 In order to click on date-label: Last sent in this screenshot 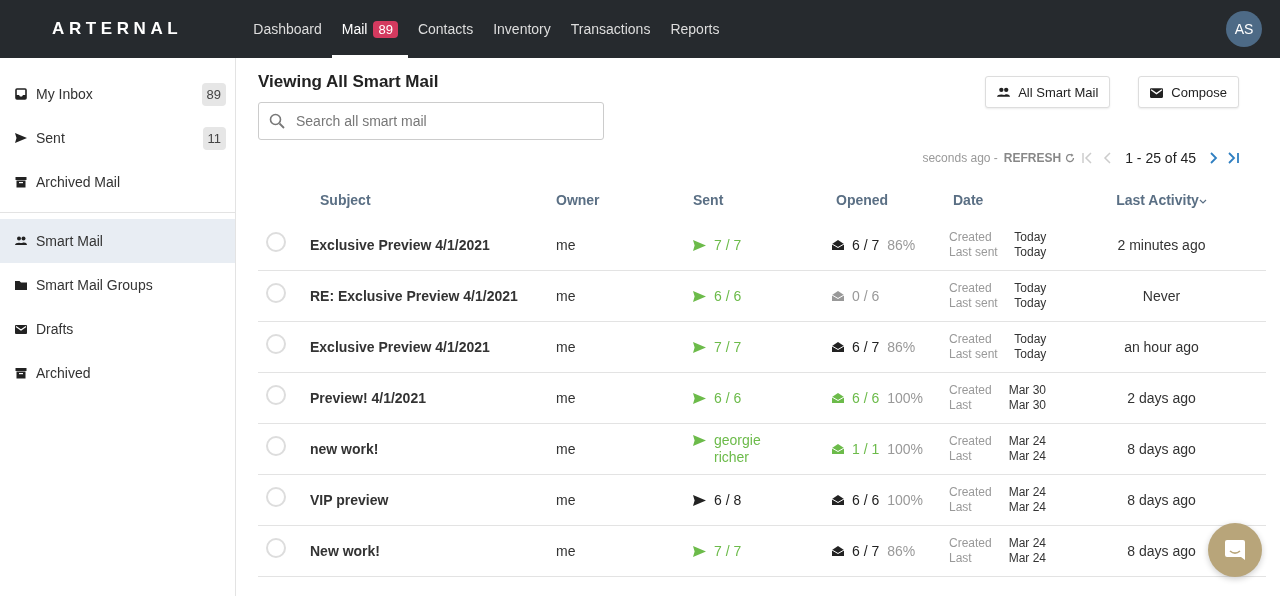, I will do `click(974, 354)`.